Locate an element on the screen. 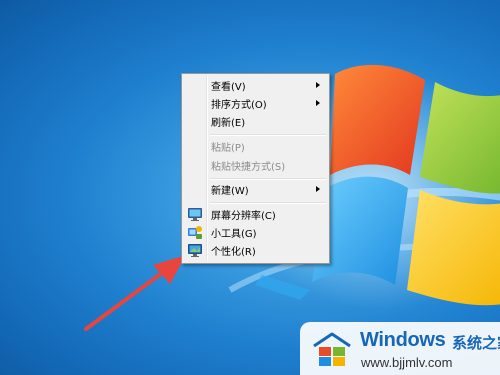  gadgets-icon is located at coordinates (195, 232).